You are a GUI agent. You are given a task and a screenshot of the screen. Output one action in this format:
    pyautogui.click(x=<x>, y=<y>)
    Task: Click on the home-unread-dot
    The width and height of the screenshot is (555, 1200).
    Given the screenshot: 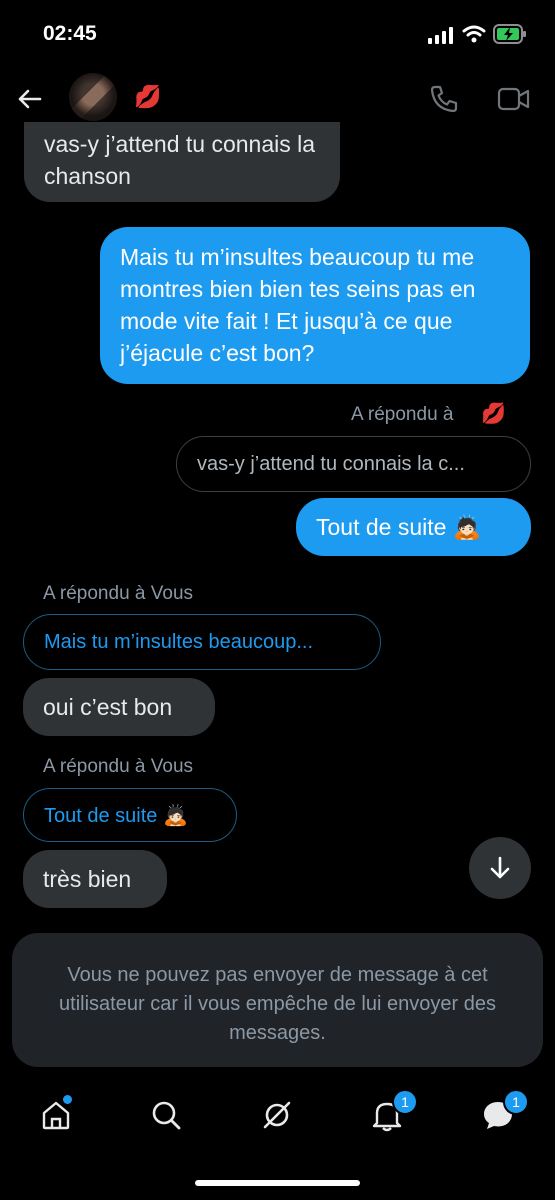 What is the action you would take?
    pyautogui.click(x=67, y=1099)
    